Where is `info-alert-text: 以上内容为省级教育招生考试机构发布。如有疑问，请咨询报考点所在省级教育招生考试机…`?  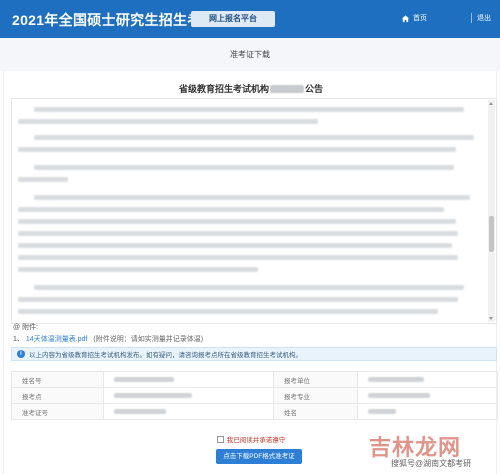
info-alert-text: 以上内容为省级教育招生考试机构发布。如有疑问，请咨询报考点所在省级教育招生考试机… is located at coordinates (165, 355).